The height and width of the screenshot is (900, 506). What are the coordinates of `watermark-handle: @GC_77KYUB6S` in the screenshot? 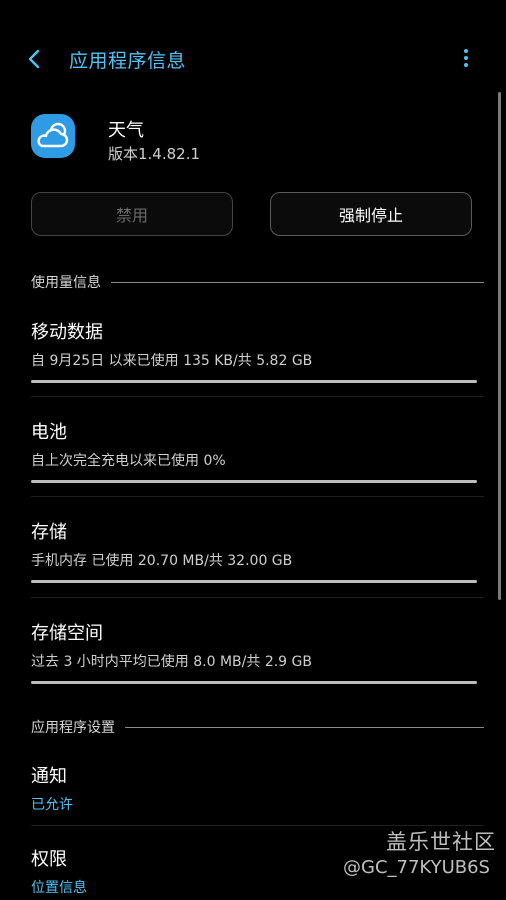 It's located at (416, 867).